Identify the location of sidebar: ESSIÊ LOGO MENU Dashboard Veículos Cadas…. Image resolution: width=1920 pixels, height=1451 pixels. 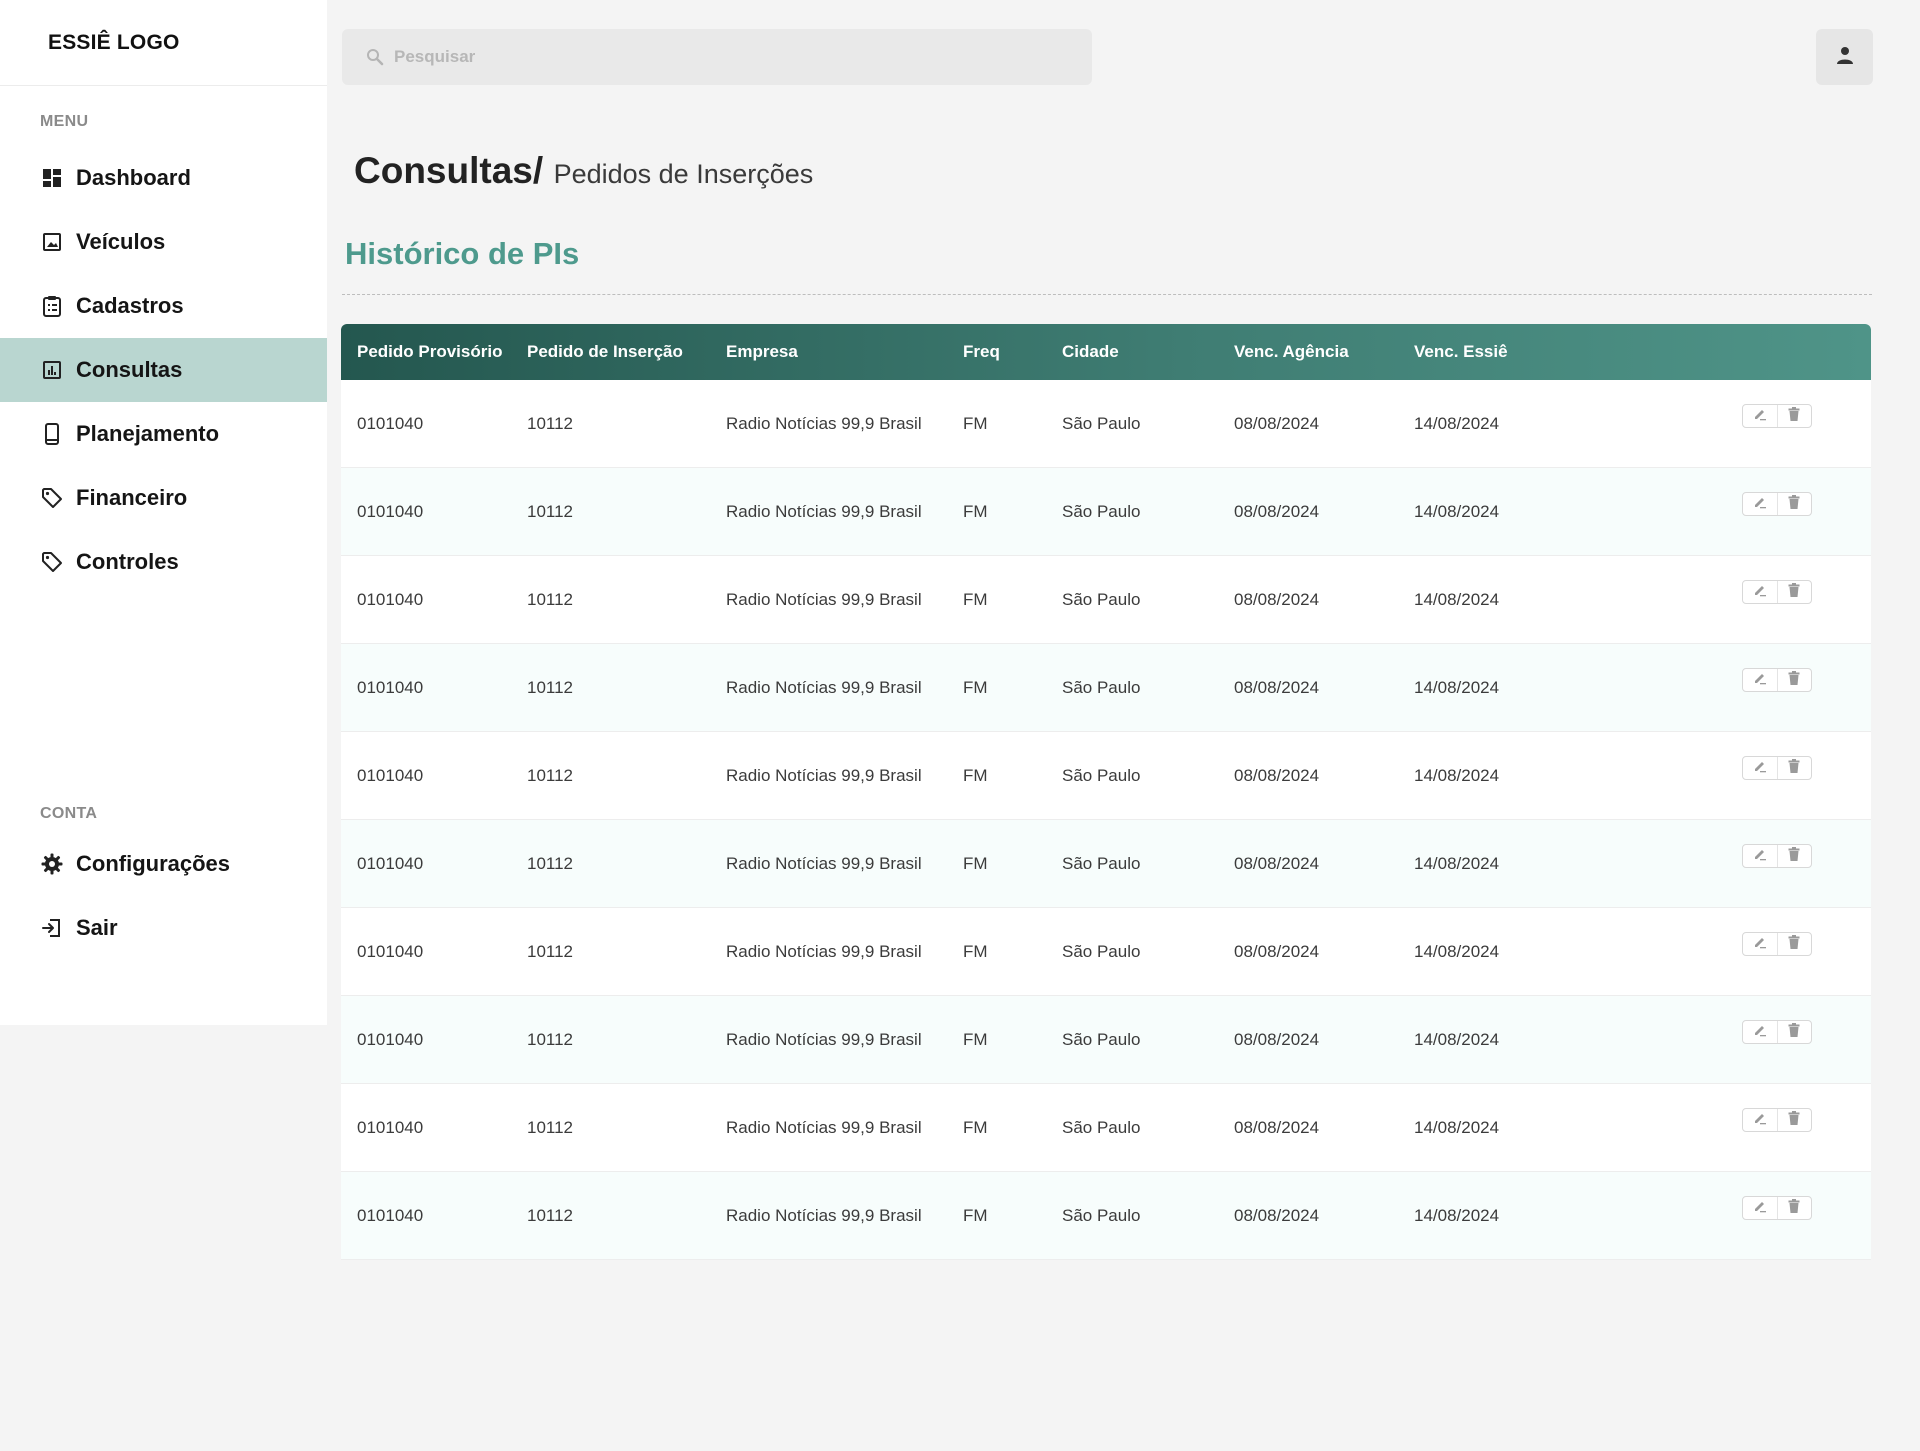
(163, 512).